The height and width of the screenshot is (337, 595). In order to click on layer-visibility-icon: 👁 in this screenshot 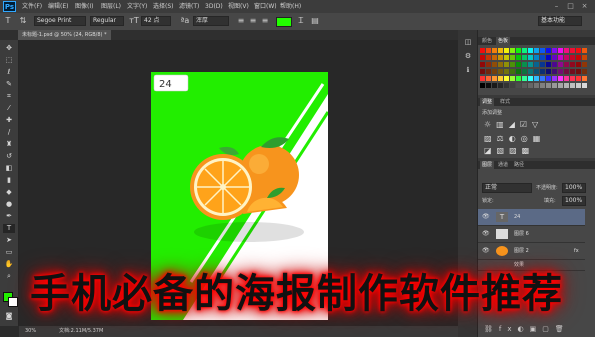, I will do `click(486, 234)`.